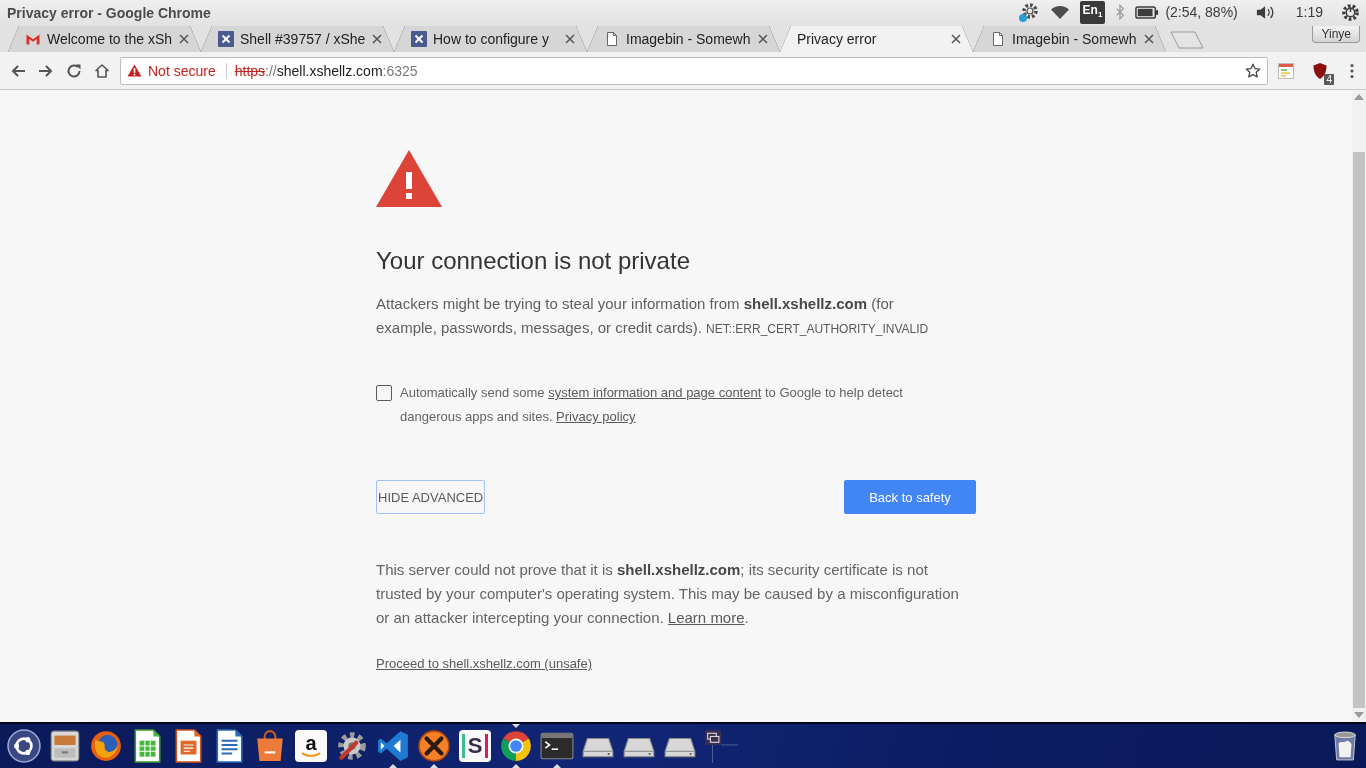 The width and height of the screenshot is (1366, 768). Describe the element at coordinates (1320, 70) in the screenshot. I see `shield-icon` at that location.